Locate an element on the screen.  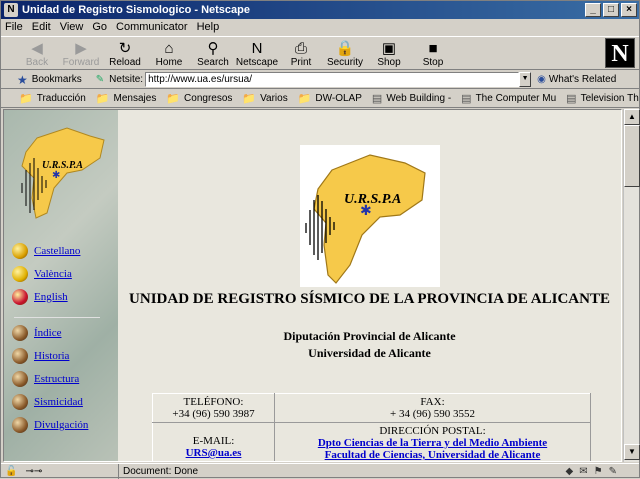
search-button: ⚲ Search is located at coordinates (213, 53).